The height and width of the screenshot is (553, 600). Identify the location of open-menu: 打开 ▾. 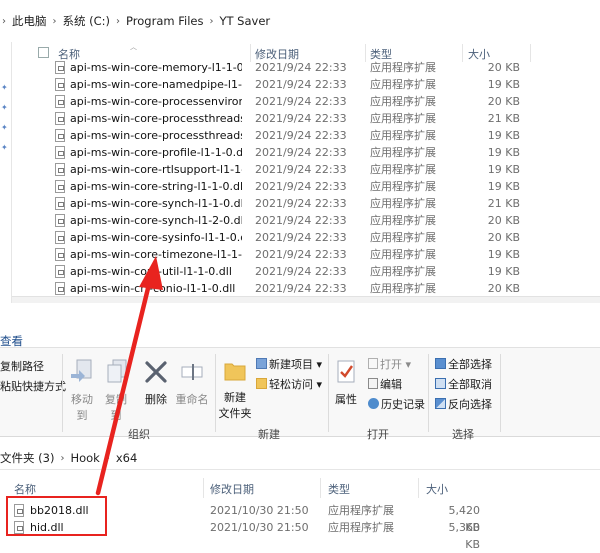
(389, 364).